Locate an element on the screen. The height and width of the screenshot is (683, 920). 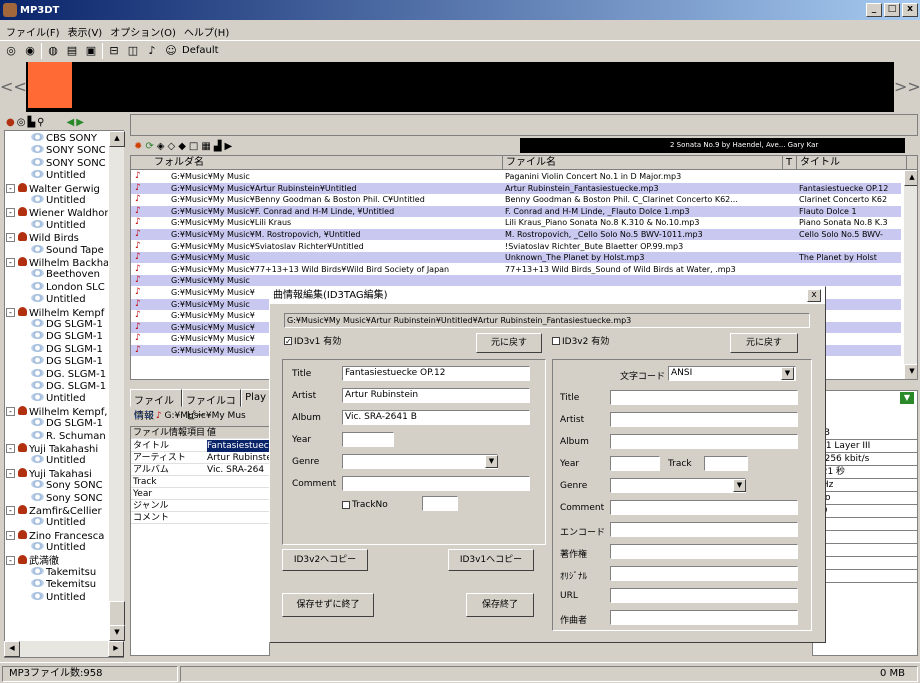
tree-album-node: Sony SONC is located at coordinates (67, 498).